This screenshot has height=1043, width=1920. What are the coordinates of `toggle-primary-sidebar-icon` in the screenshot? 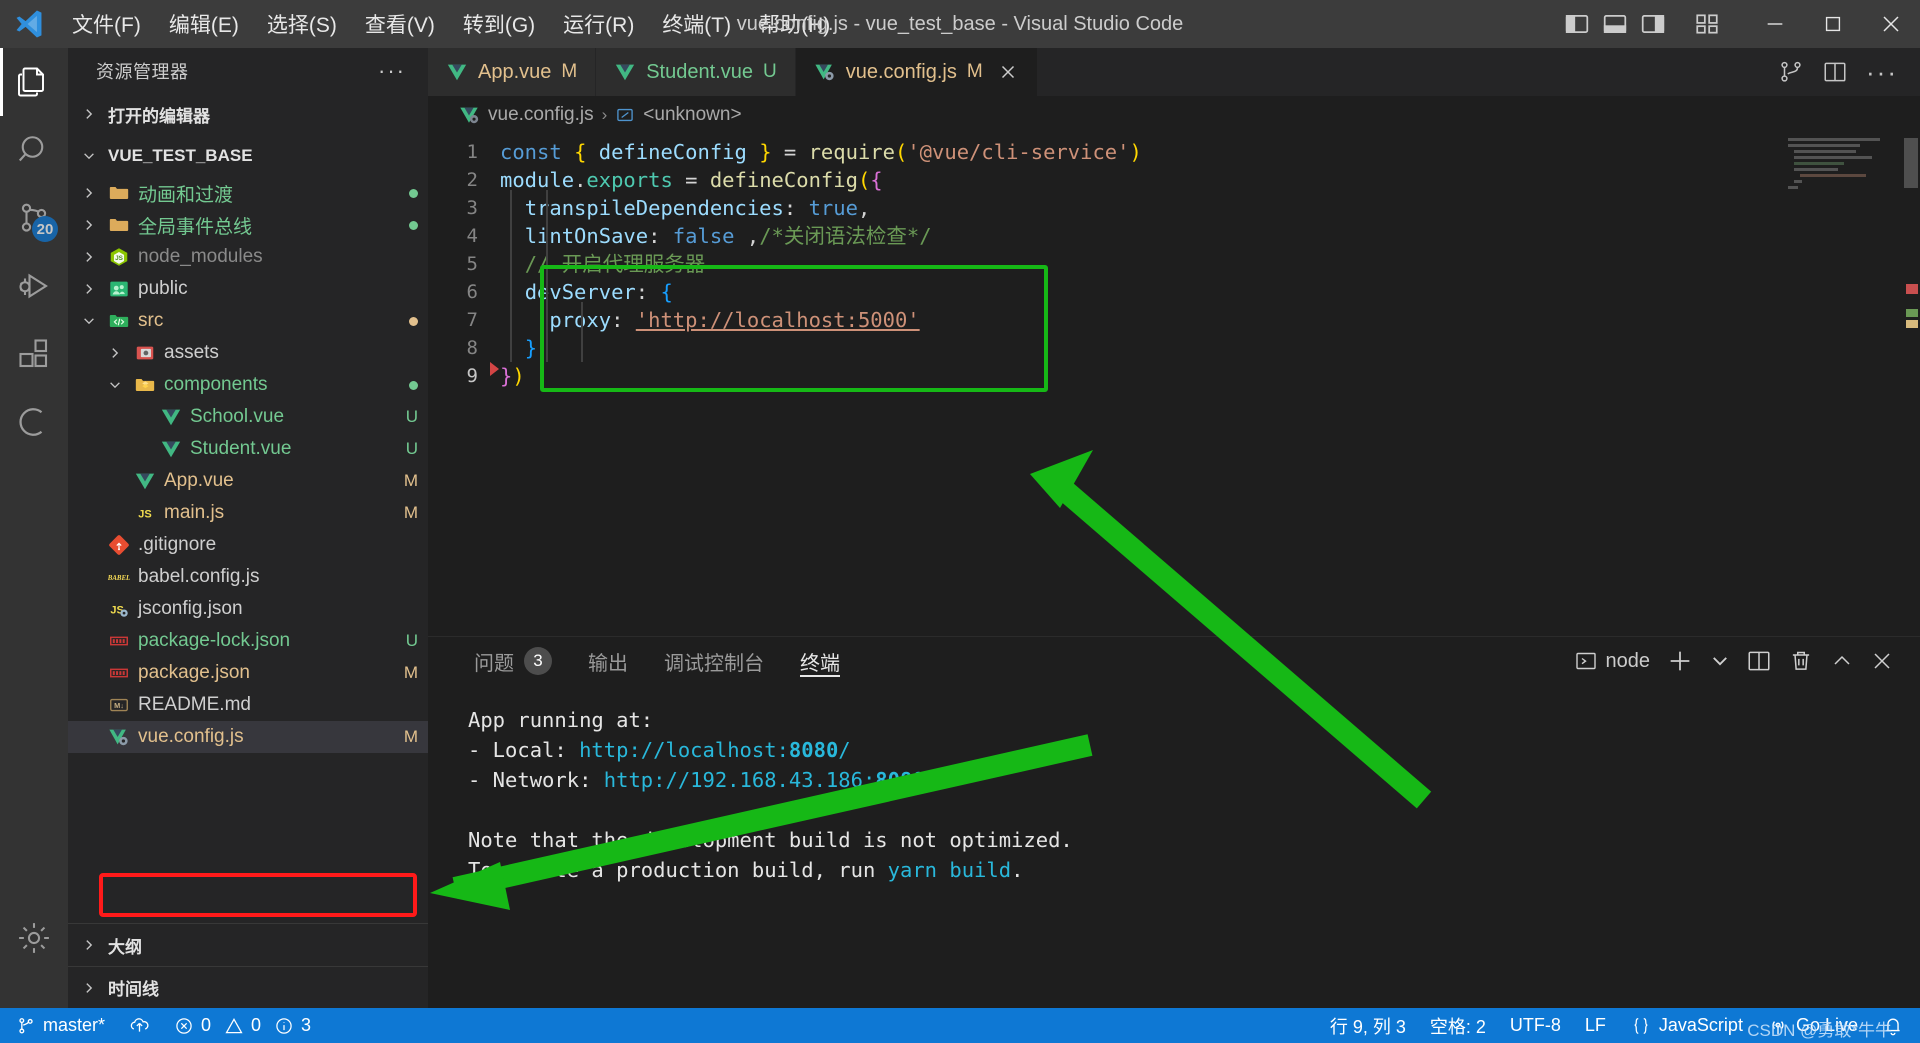 It's located at (1577, 24).